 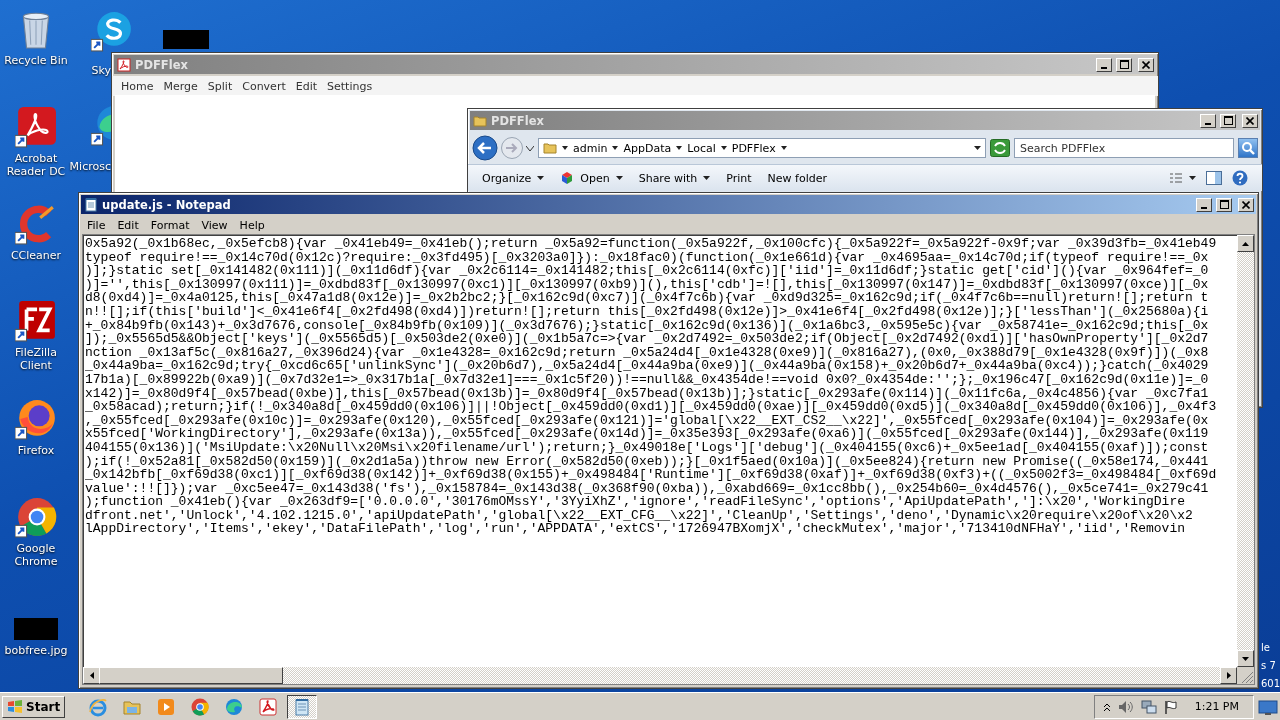 I want to click on breadcrumb-item: AppData, so click(x=647, y=148).